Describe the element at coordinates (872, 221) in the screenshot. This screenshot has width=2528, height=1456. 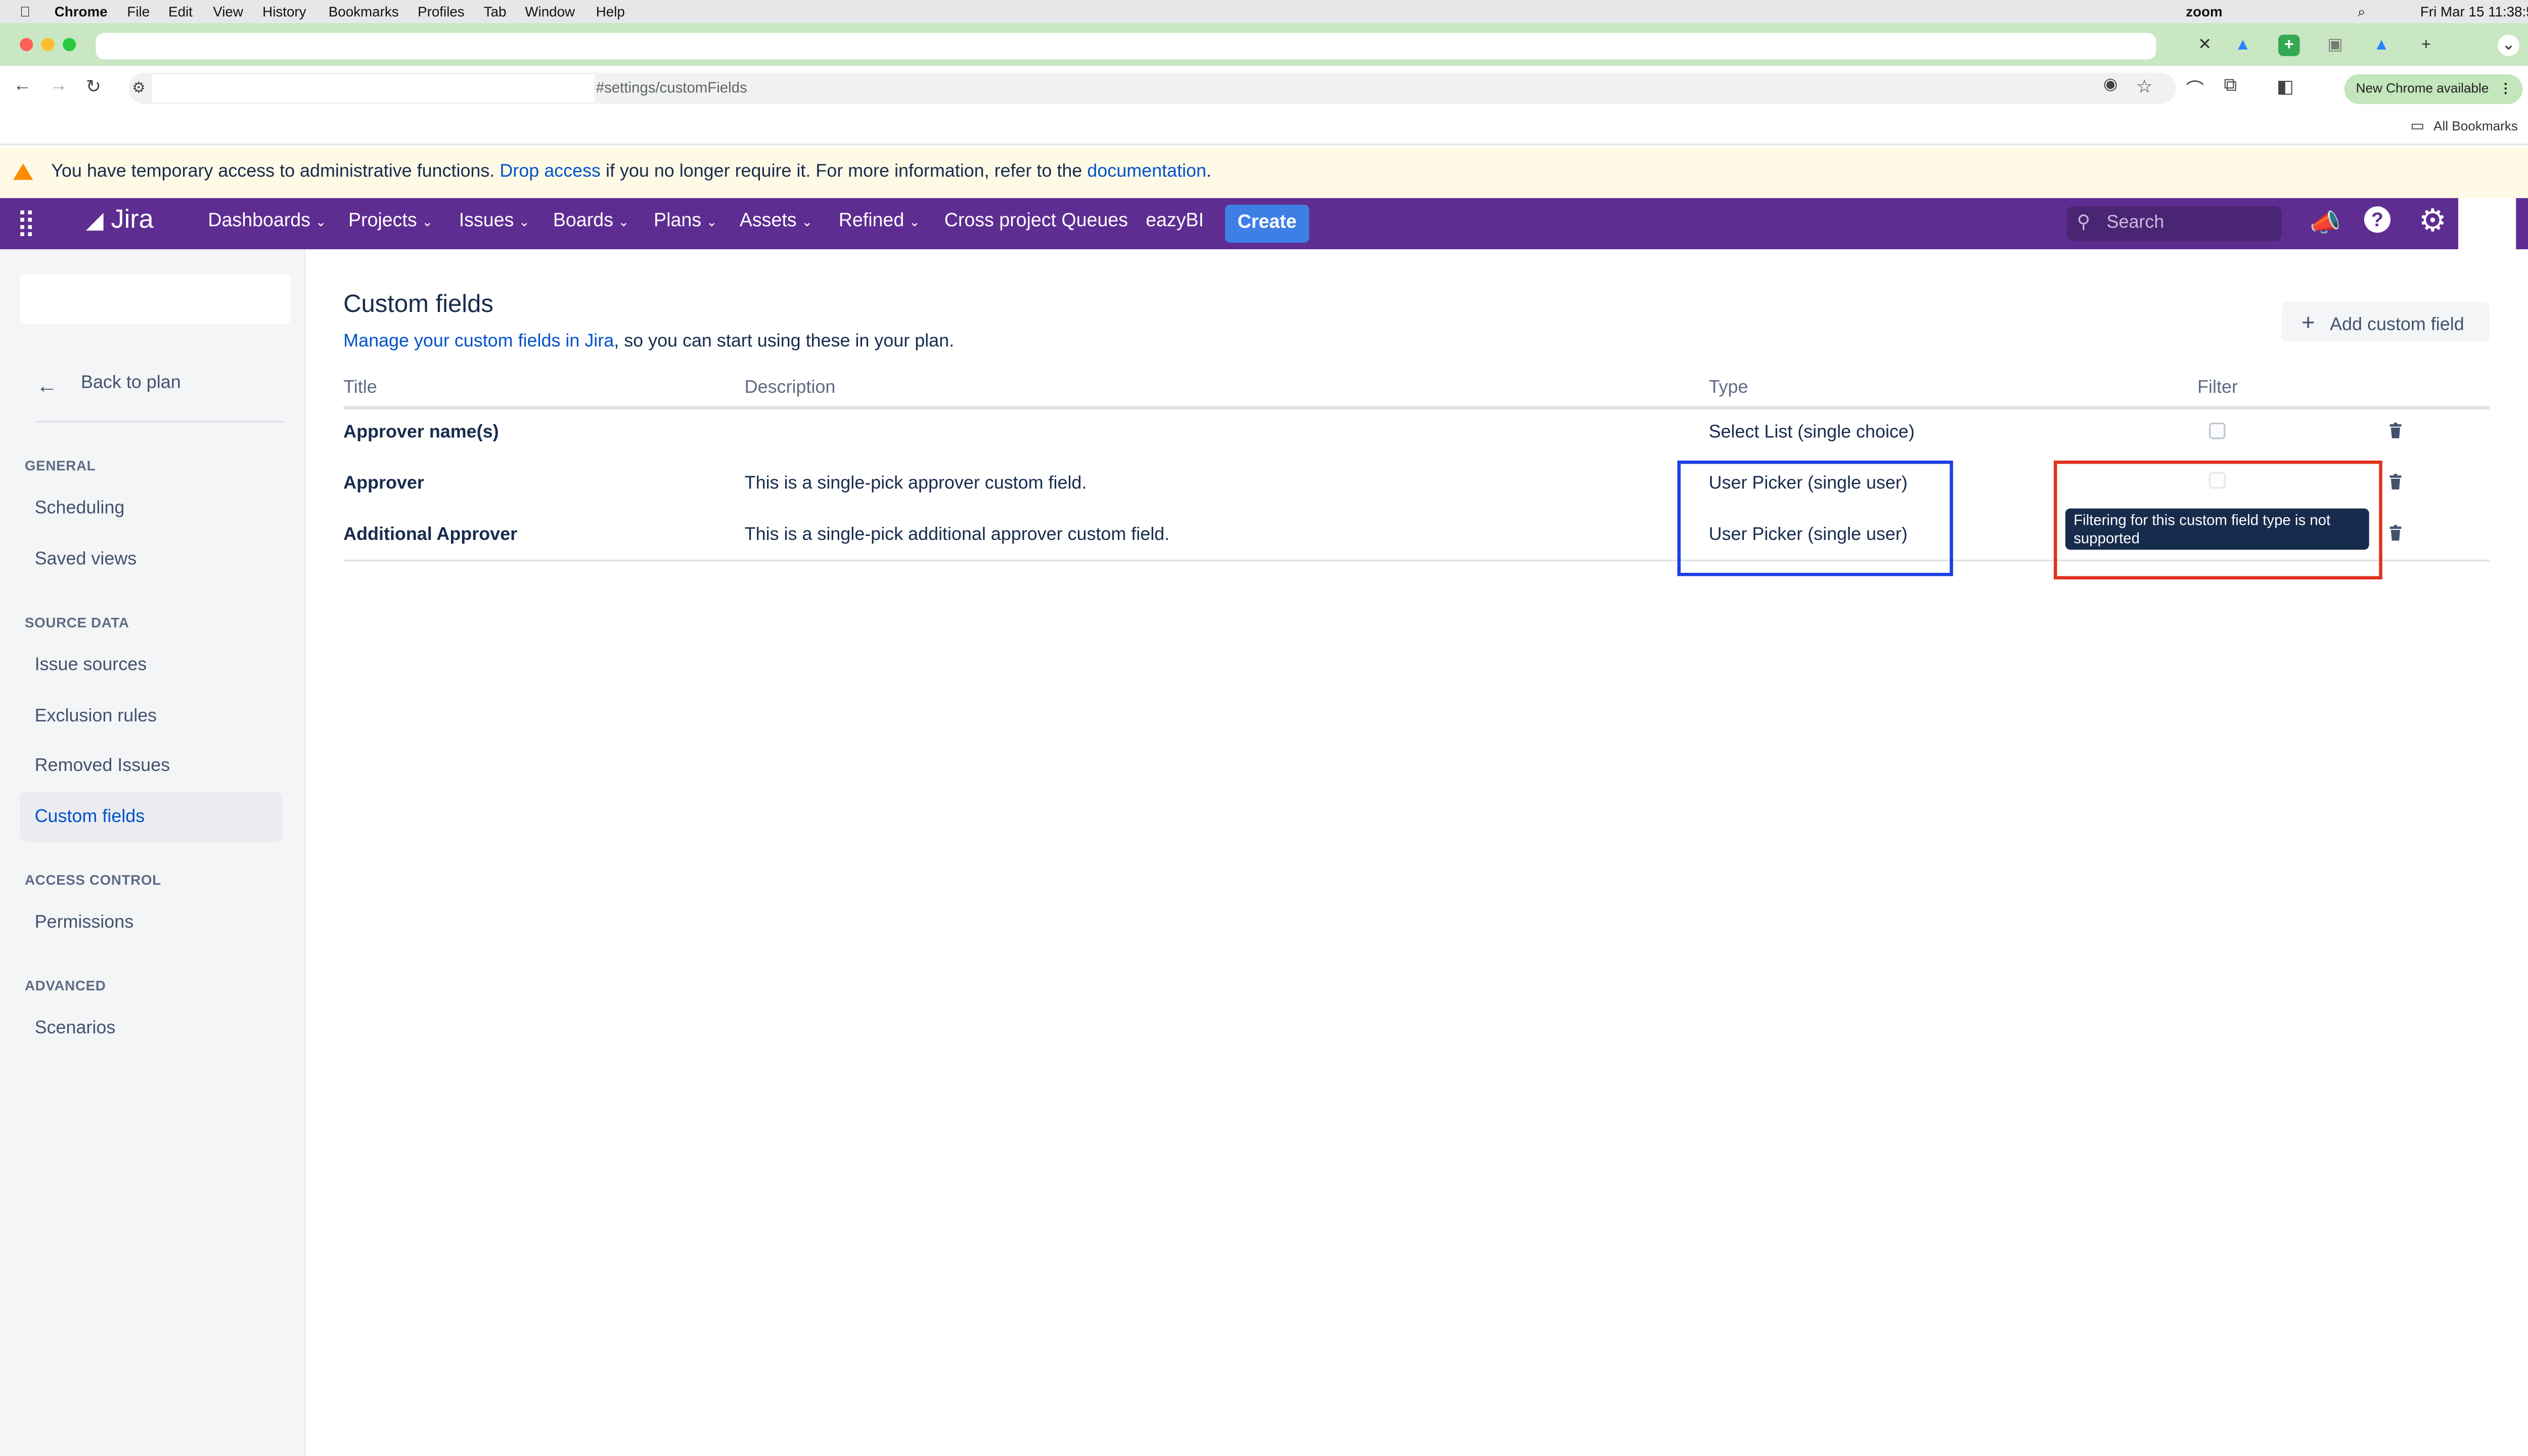
I see `nav-refined-label: Refined` at that location.